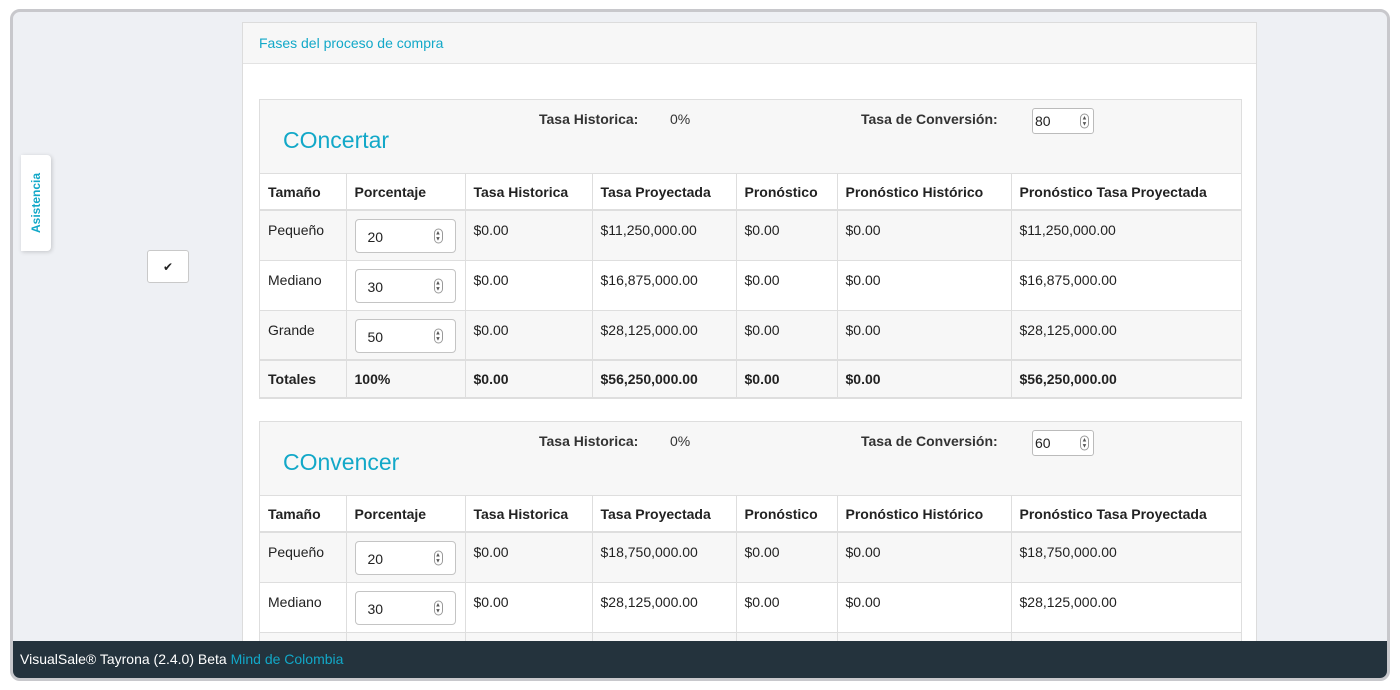 The width and height of the screenshot is (1400, 690). What do you see at coordinates (664, 378) in the screenshot?
I see `total-projected-rate: $56,250,000.00` at bounding box center [664, 378].